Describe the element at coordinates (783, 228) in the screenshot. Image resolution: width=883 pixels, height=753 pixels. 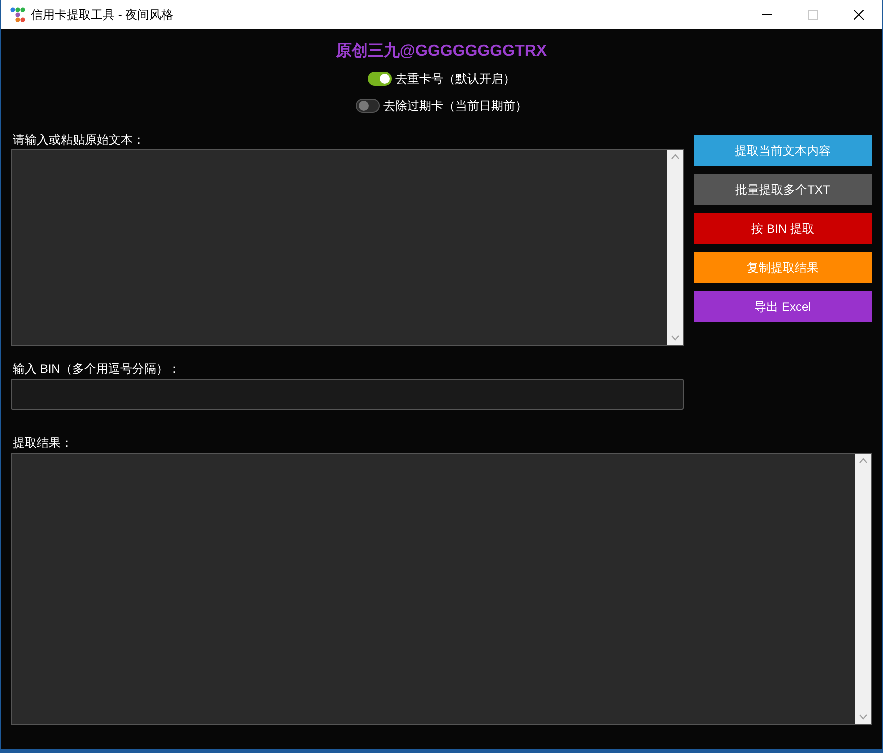
I see `action-button: 按 BIN 提取` at that location.